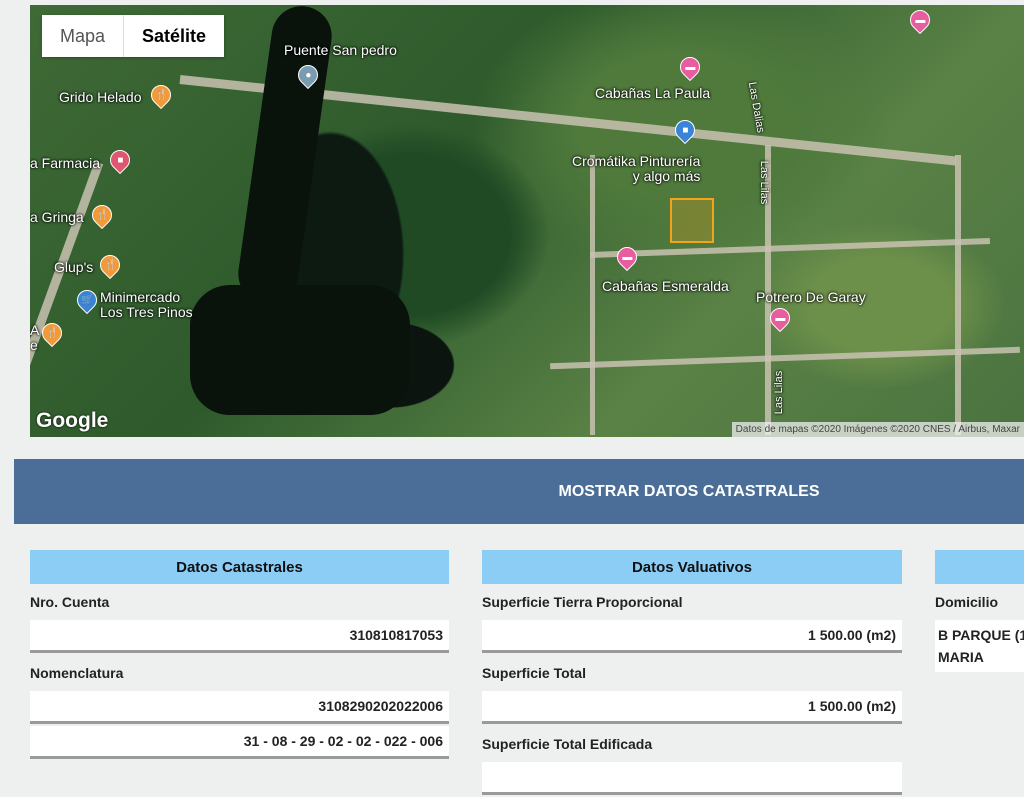 This screenshot has height=797, width=1024. What do you see at coordinates (636, 169) in the screenshot?
I see `place-label: Cromátika Pinturería y algo más` at bounding box center [636, 169].